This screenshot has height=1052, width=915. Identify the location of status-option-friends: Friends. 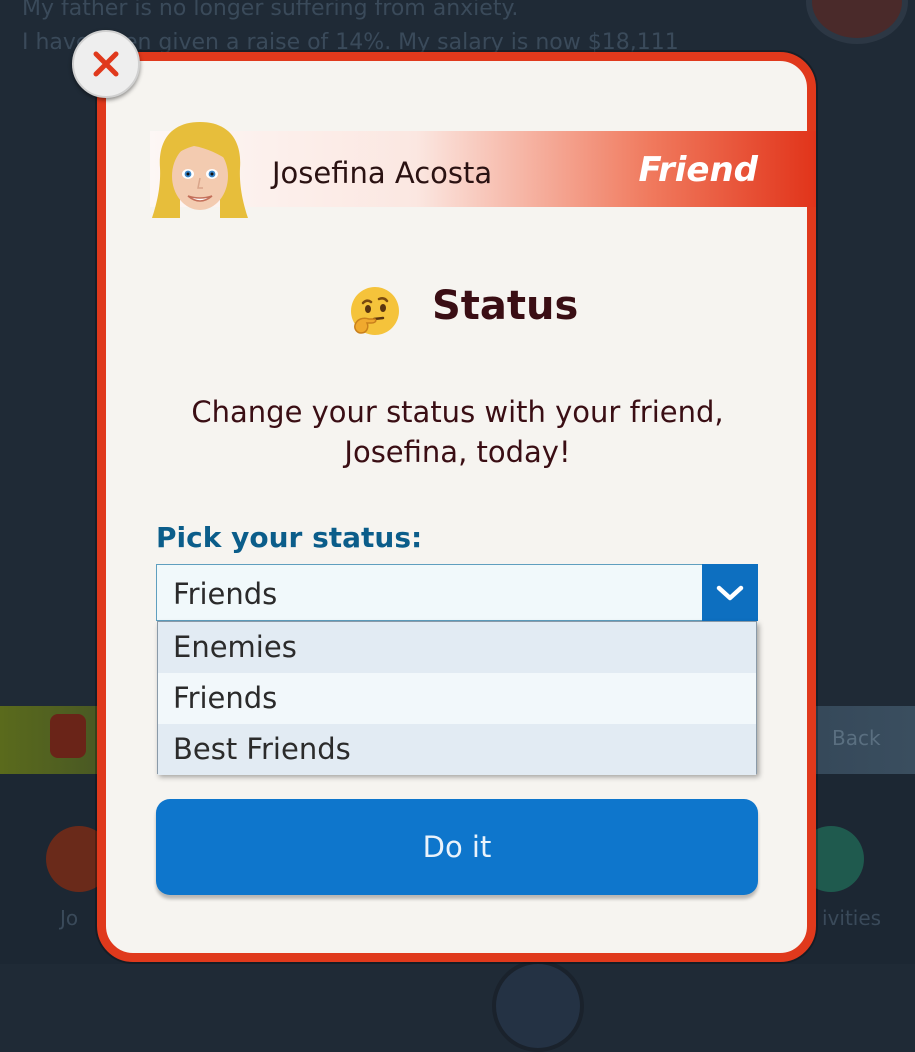
(457, 698).